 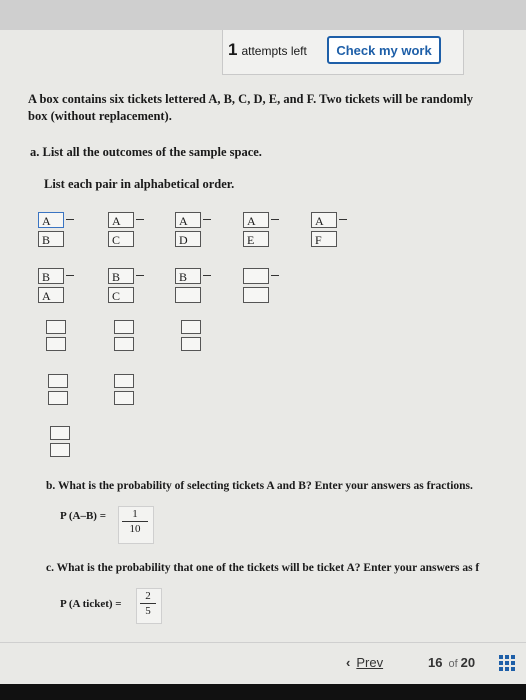 What do you see at coordinates (100, 116) in the screenshot?
I see `question-line-2: box (without replacement).` at bounding box center [100, 116].